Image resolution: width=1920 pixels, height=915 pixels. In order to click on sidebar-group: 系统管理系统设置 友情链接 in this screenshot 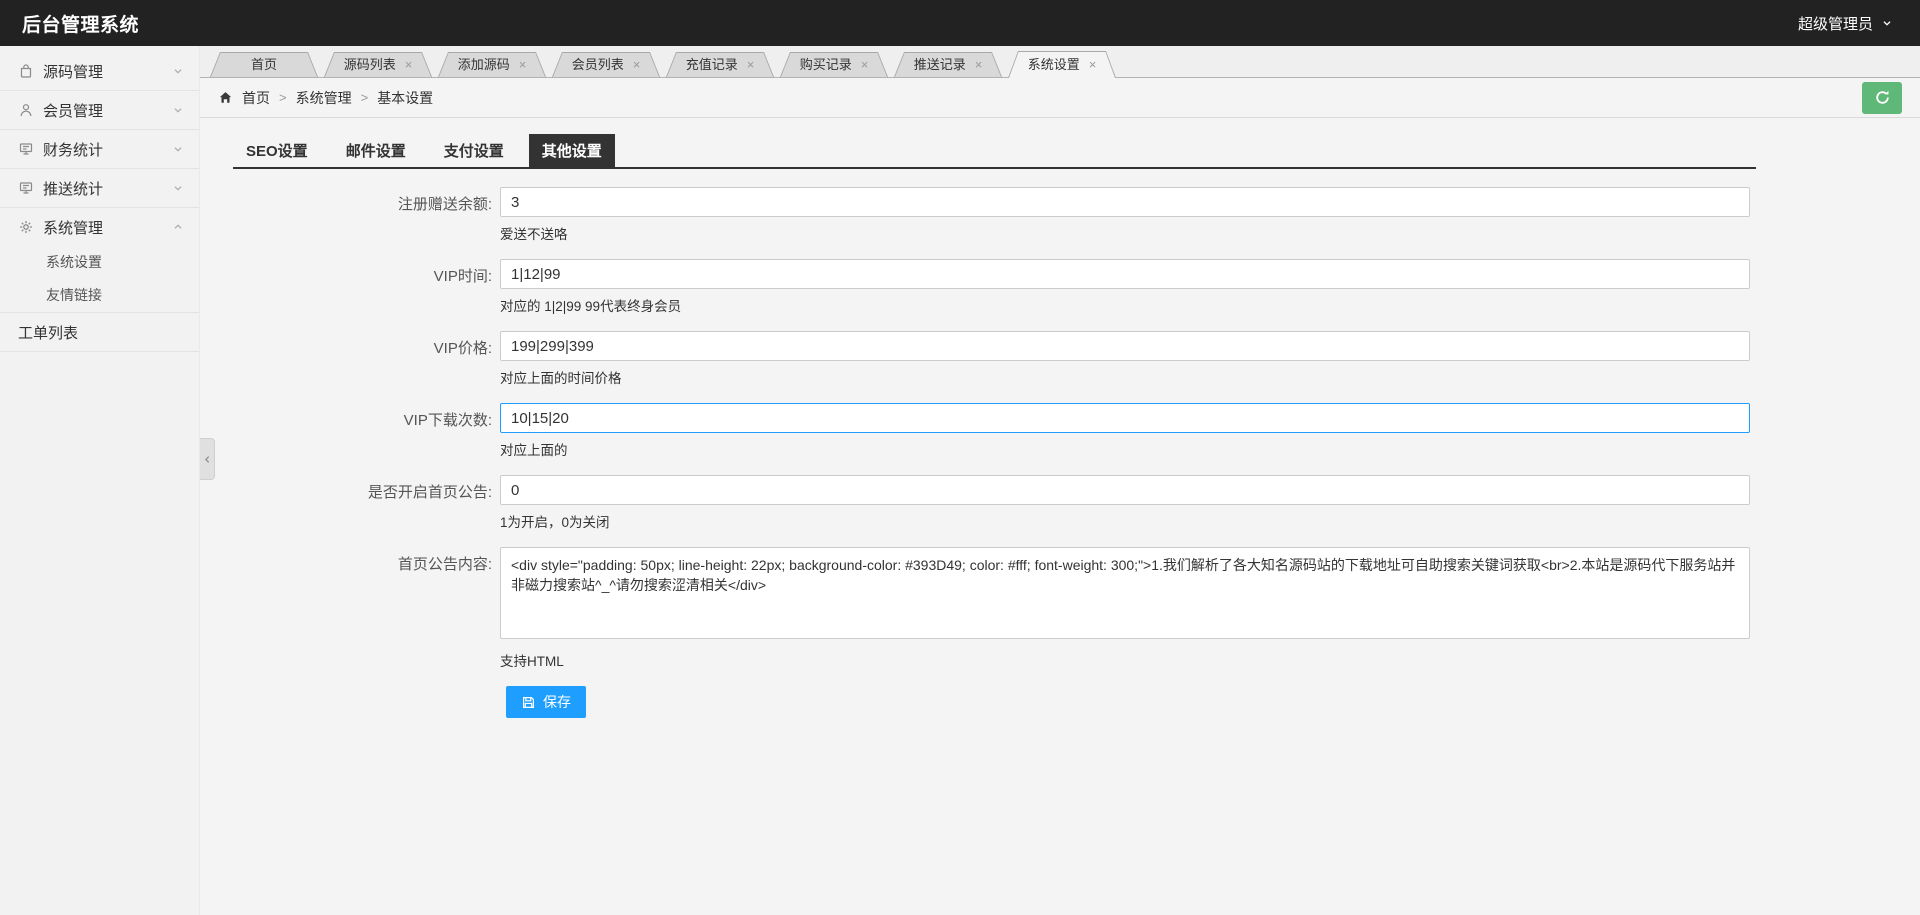, I will do `click(99, 260)`.